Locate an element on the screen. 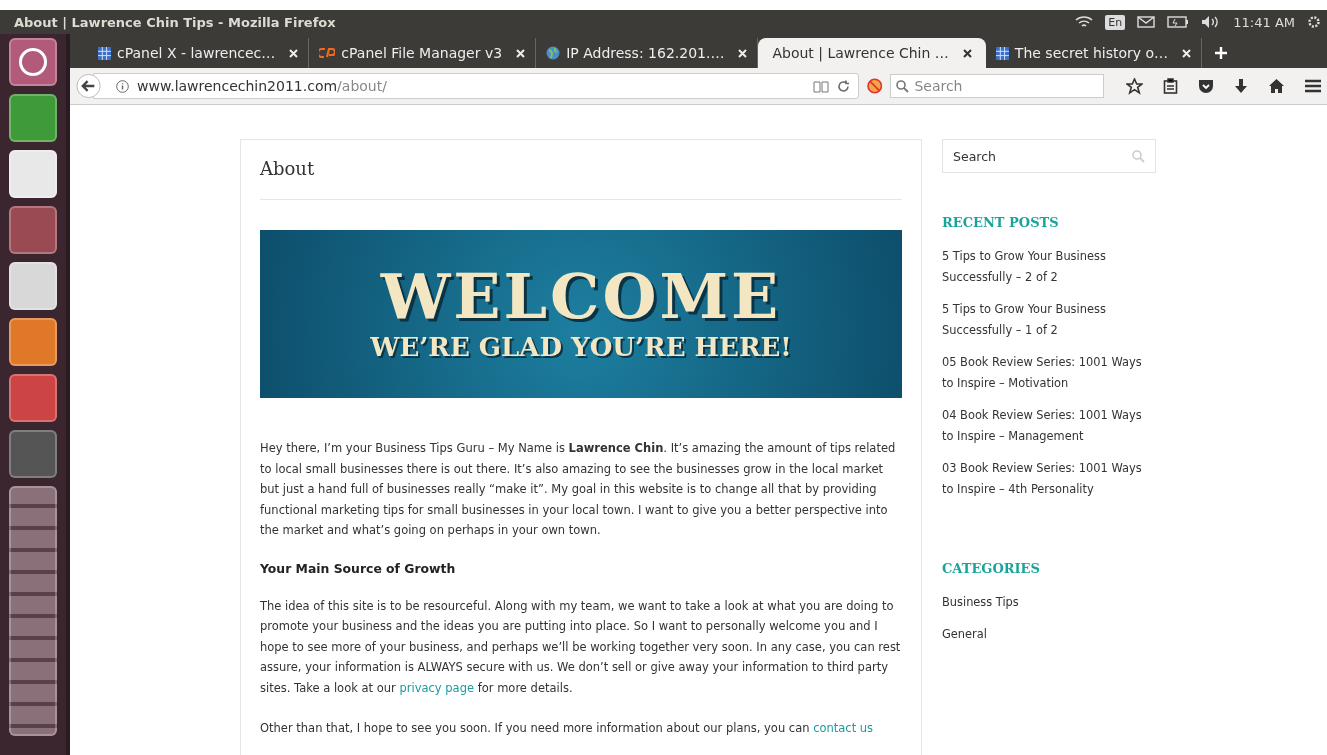 The height and width of the screenshot is (755, 1327). section-heading: Your Main Source of Growth is located at coordinates (358, 568).